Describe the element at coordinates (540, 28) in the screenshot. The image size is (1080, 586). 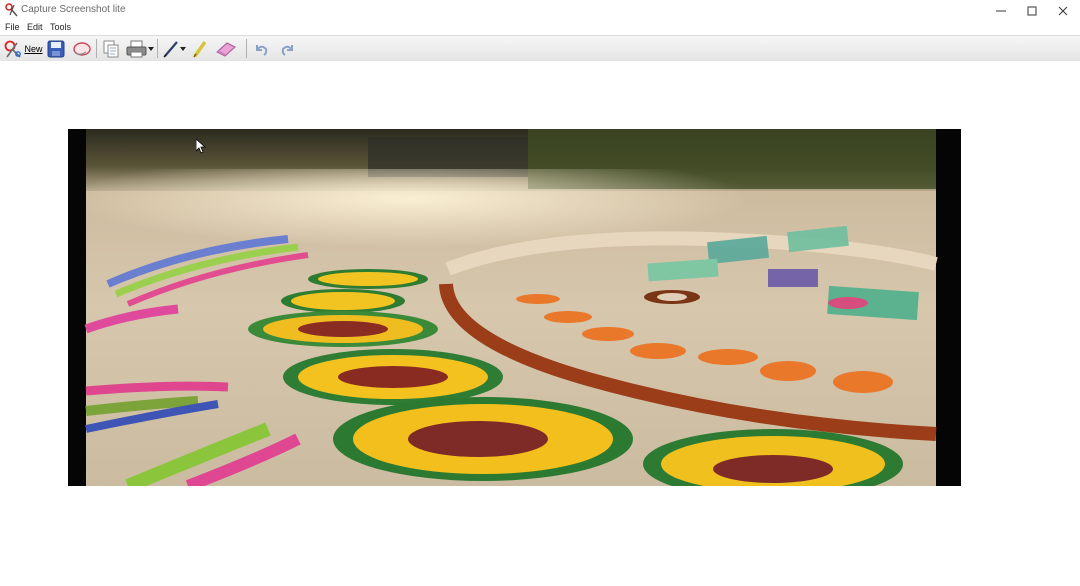
I see `menu-bar: File Edit Tools` at that location.